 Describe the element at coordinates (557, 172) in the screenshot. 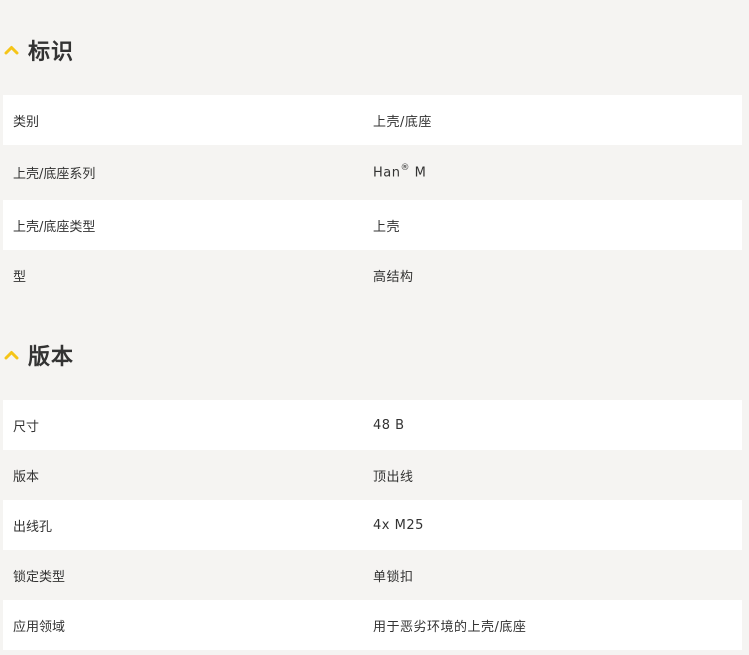

I see `row-value: Han® M` at that location.